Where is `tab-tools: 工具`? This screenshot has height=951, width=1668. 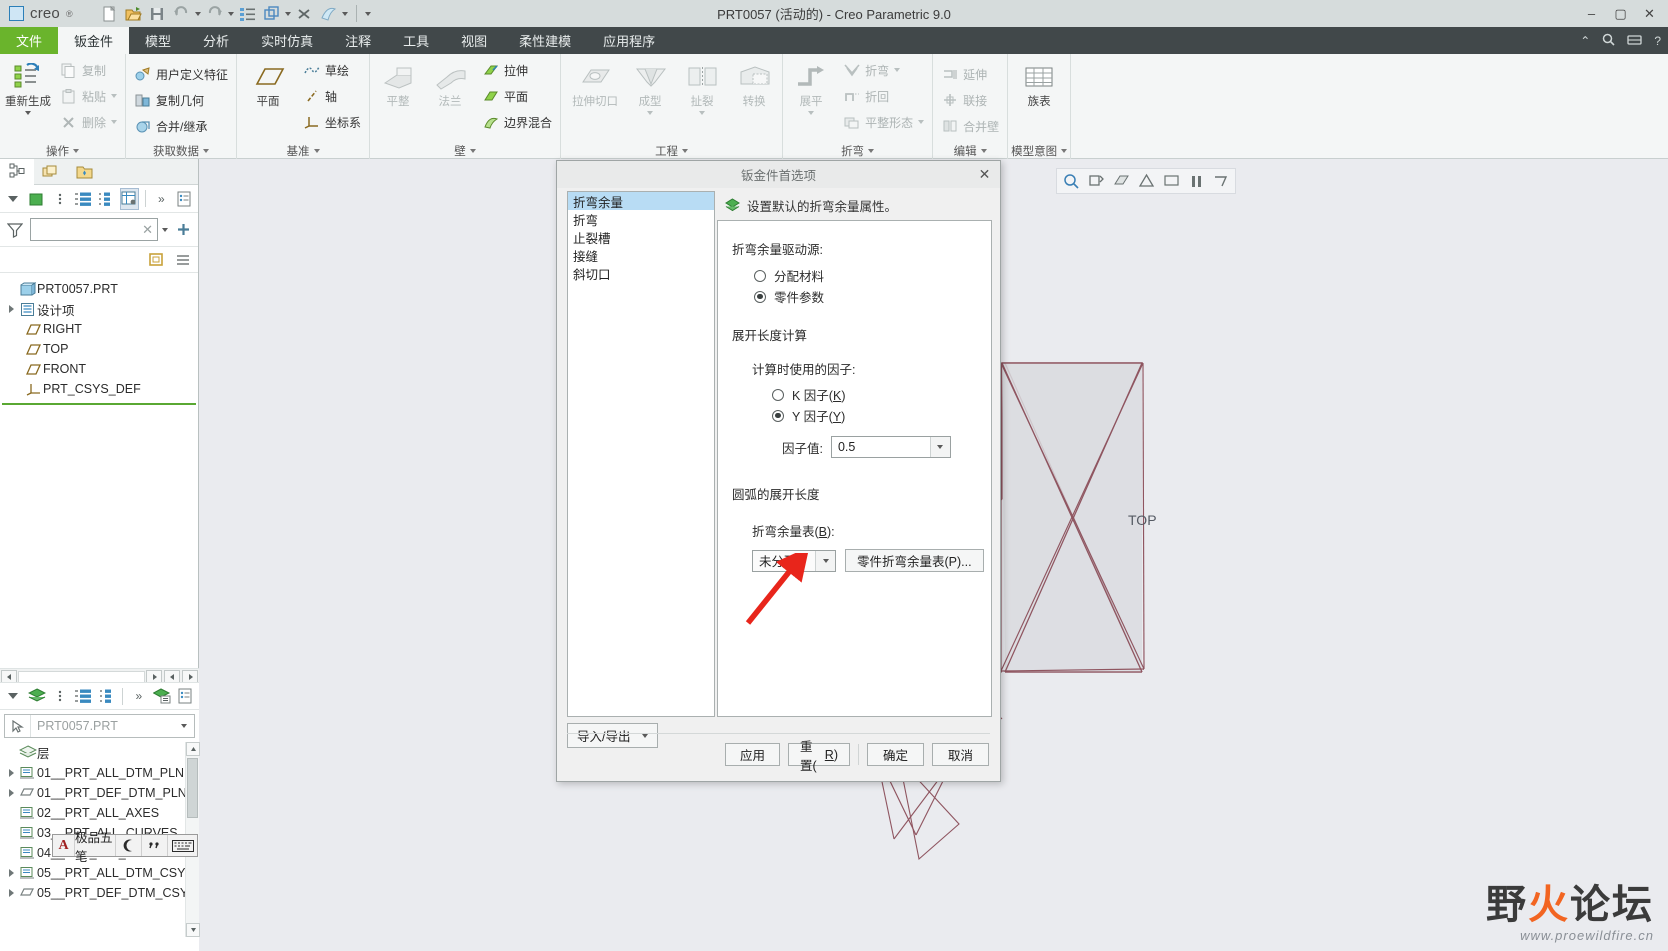 tab-tools: 工具 is located at coordinates (416, 40).